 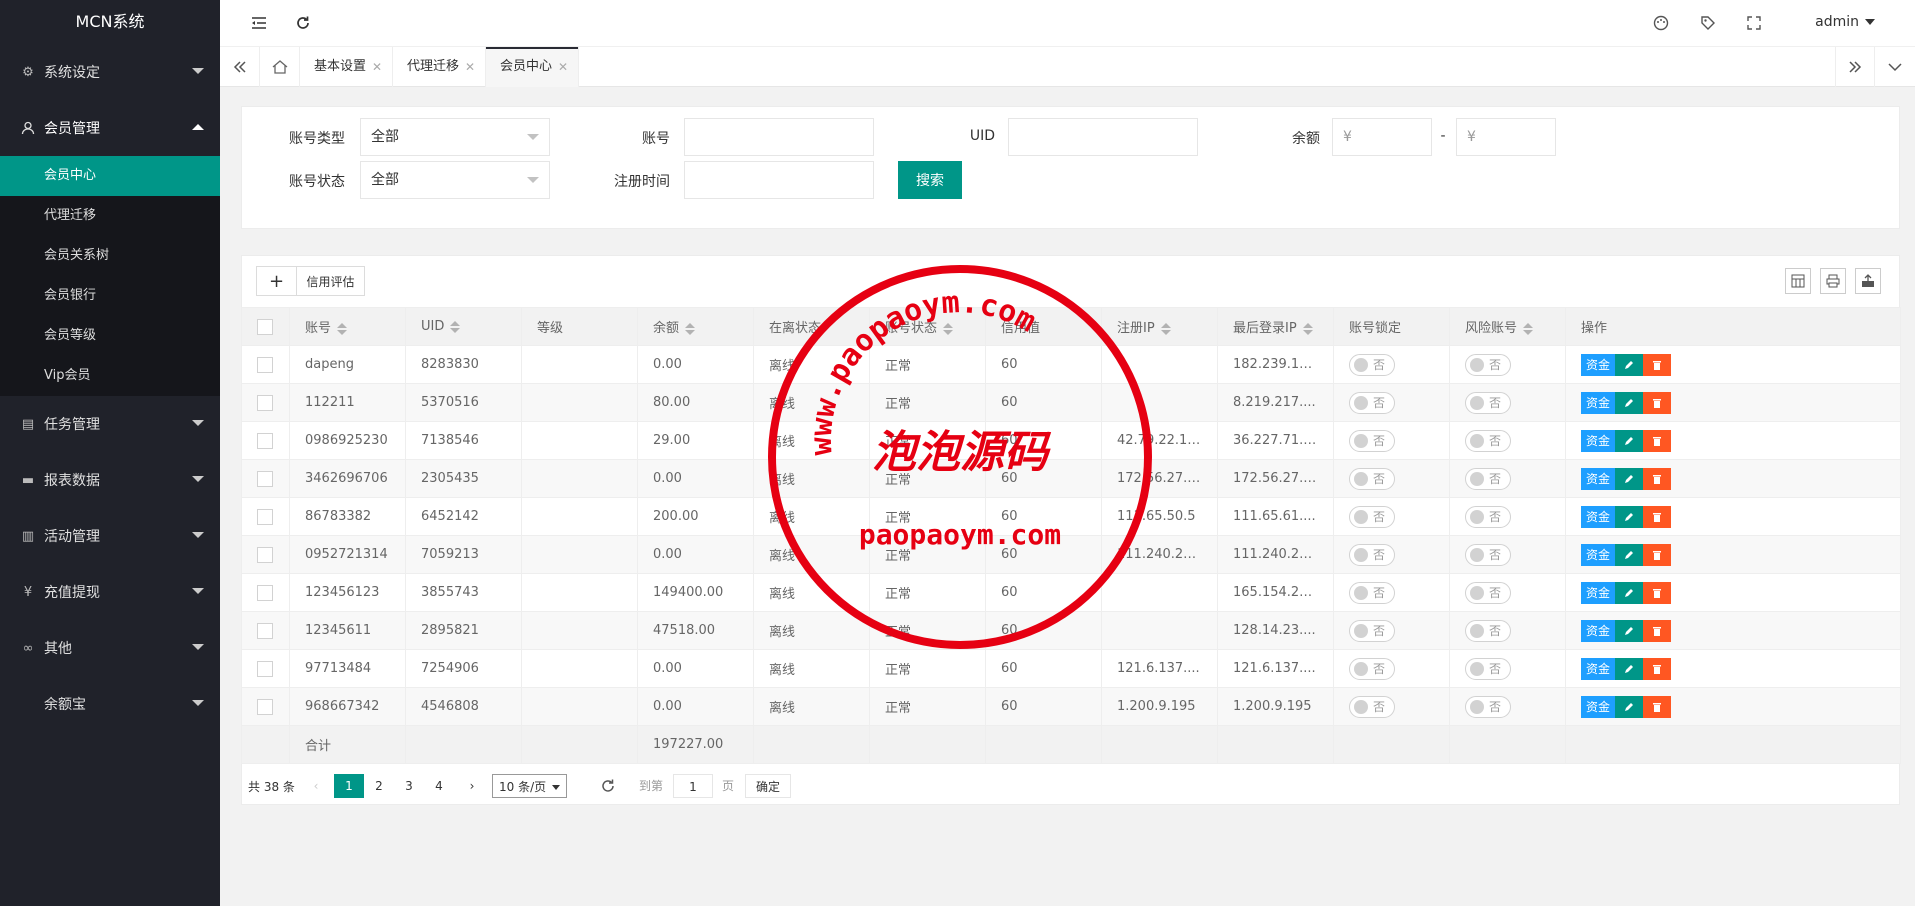 What do you see at coordinates (316, 786) in the screenshot?
I see `prev-page-icon: ‹` at bounding box center [316, 786].